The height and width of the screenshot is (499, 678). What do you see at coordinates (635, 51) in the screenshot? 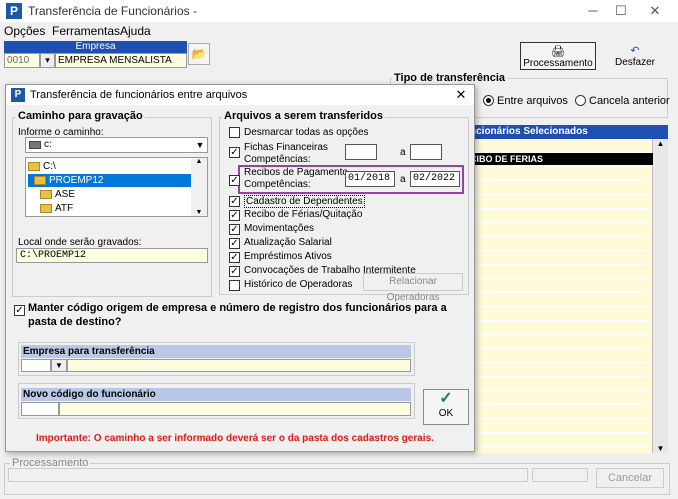
I see `undo-icon: ↶` at bounding box center [635, 51].